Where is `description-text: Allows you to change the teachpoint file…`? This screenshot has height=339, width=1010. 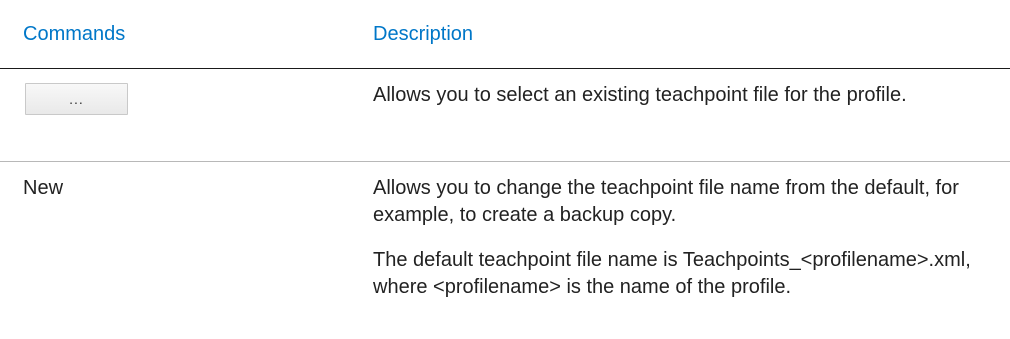 description-text: Allows you to change the teachpoint file… is located at coordinates (666, 201).